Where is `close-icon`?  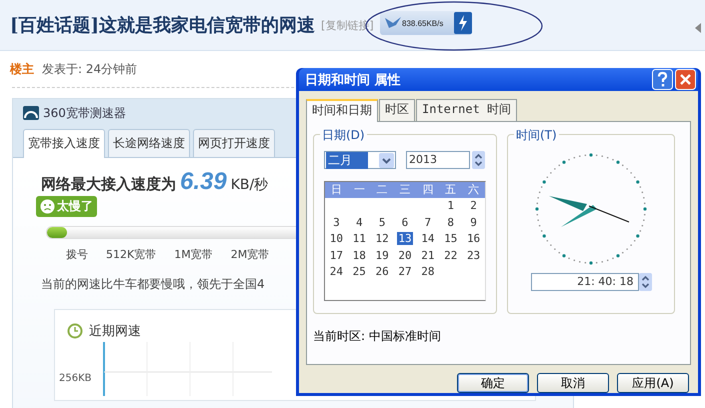 close-icon is located at coordinates (685, 79).